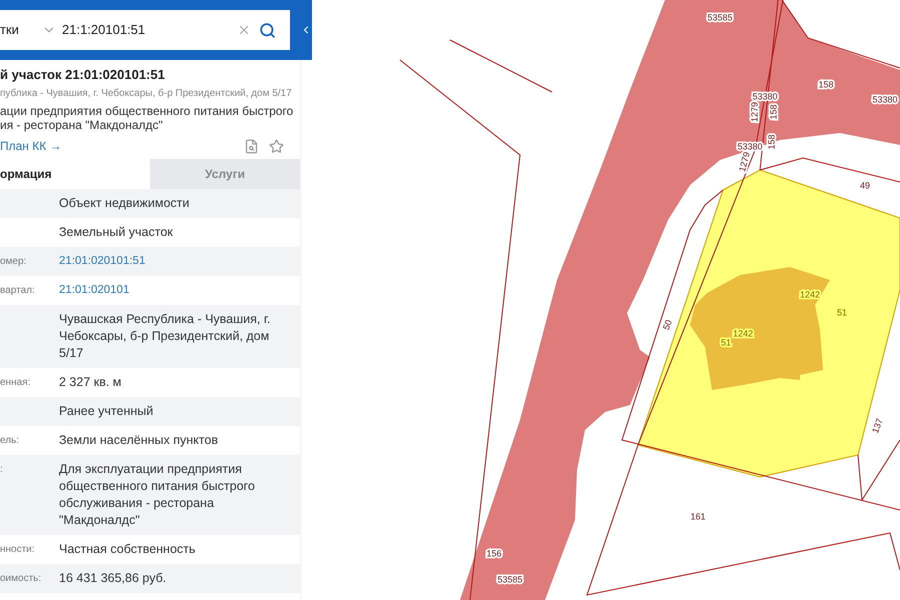  What do you see at coordinates (865, 185) in the screenshot?
I see `map-label: 49` at bounding box center [865, 185].